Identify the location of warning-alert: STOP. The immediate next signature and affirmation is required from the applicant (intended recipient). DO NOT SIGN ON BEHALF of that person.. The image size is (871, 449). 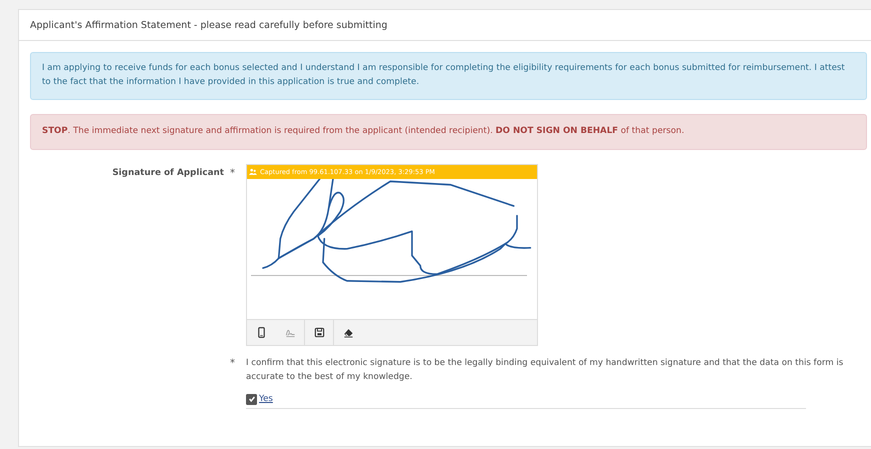
(448, 132).